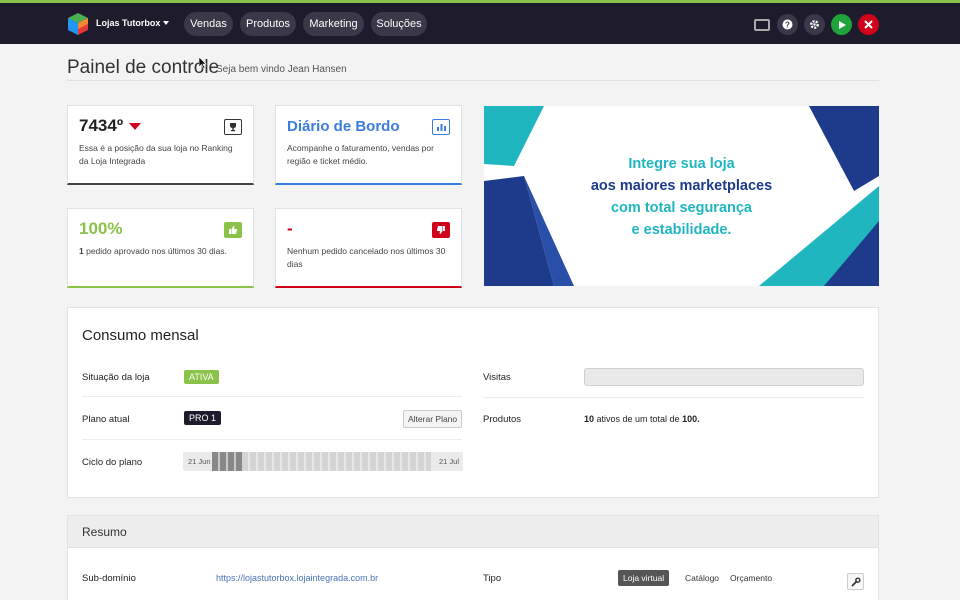 This screenshot has width=960, height=600. I want to click on approved-percent: 100%, so click(101, 228).